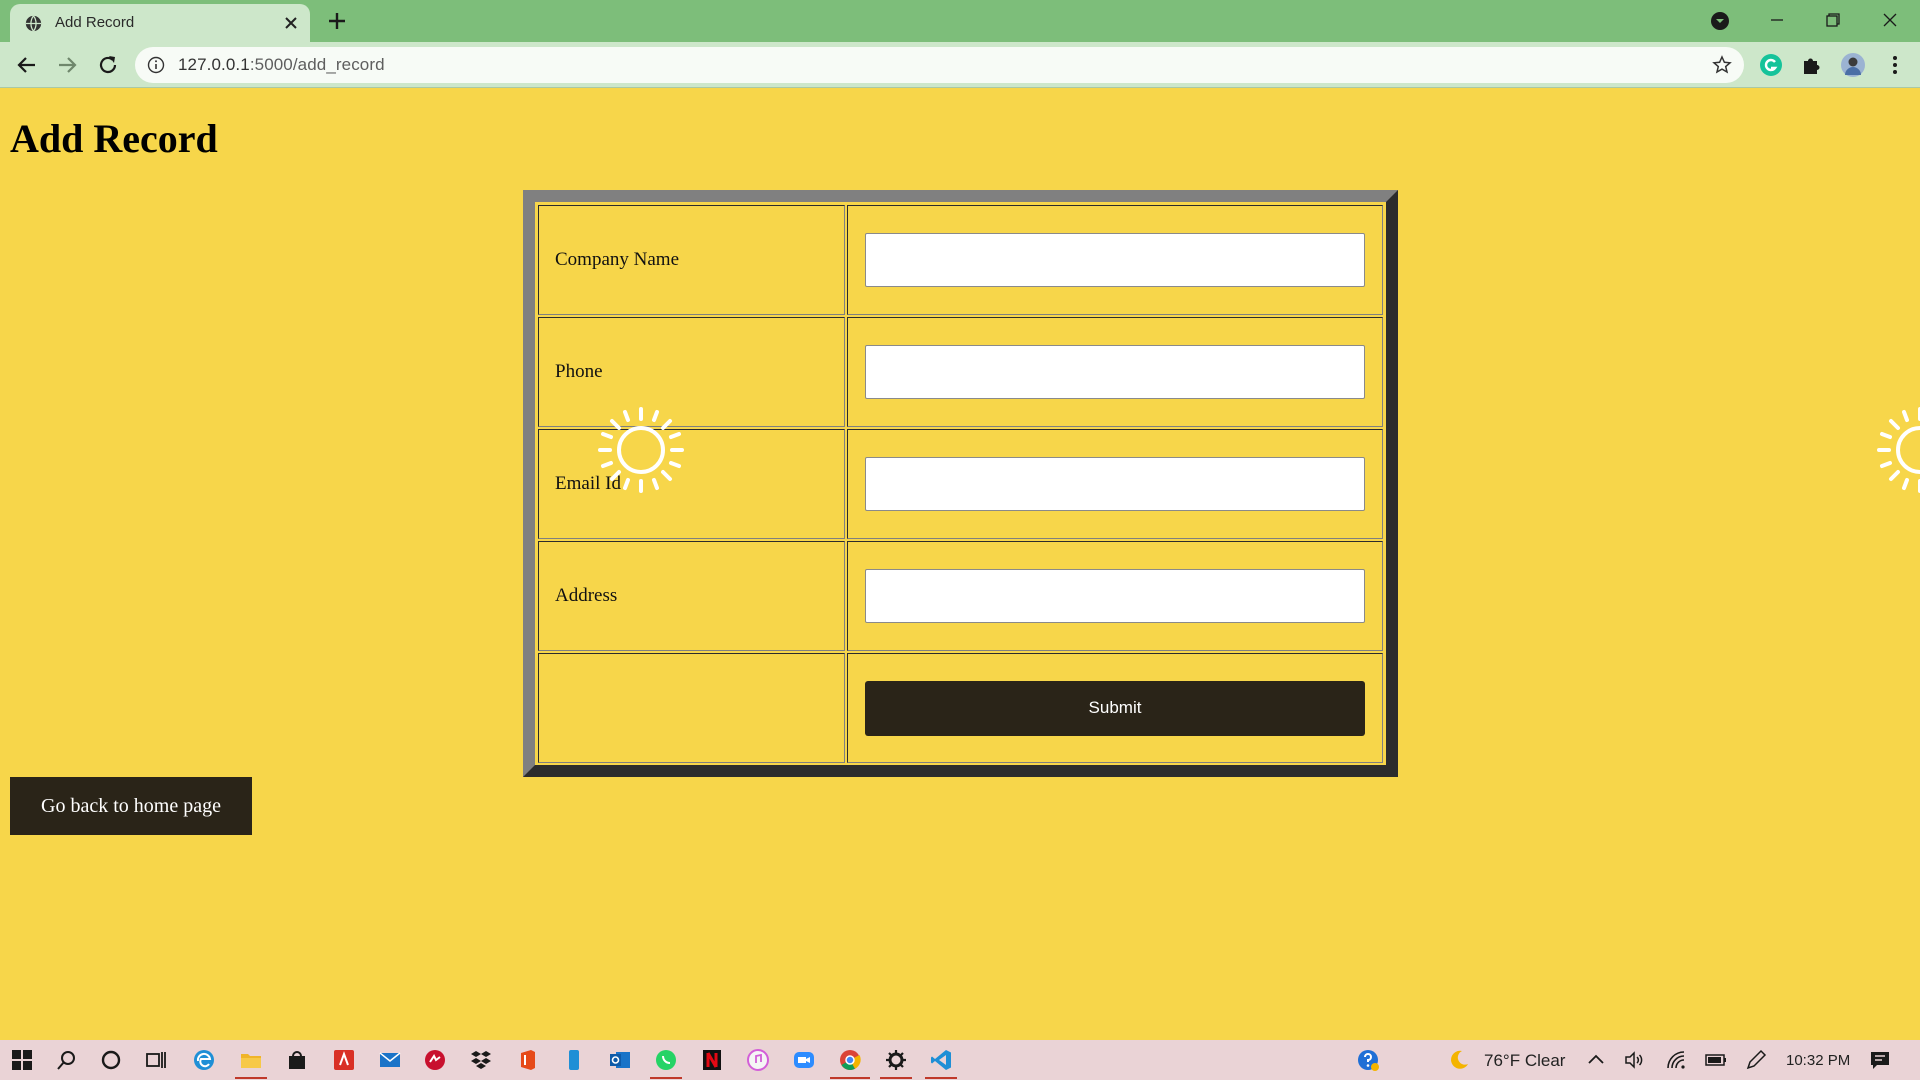  I want to click on windows-start-icon, so click(22, 1060).